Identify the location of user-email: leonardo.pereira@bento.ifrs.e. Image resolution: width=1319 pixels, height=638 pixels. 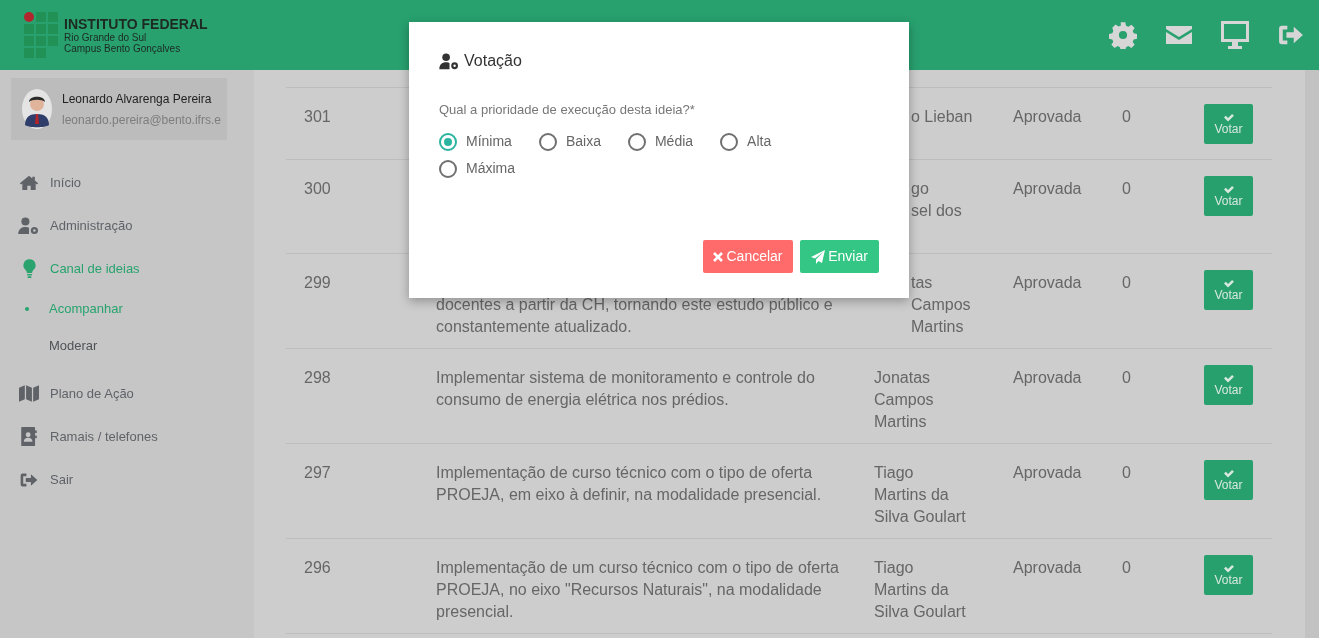
(141, 120).